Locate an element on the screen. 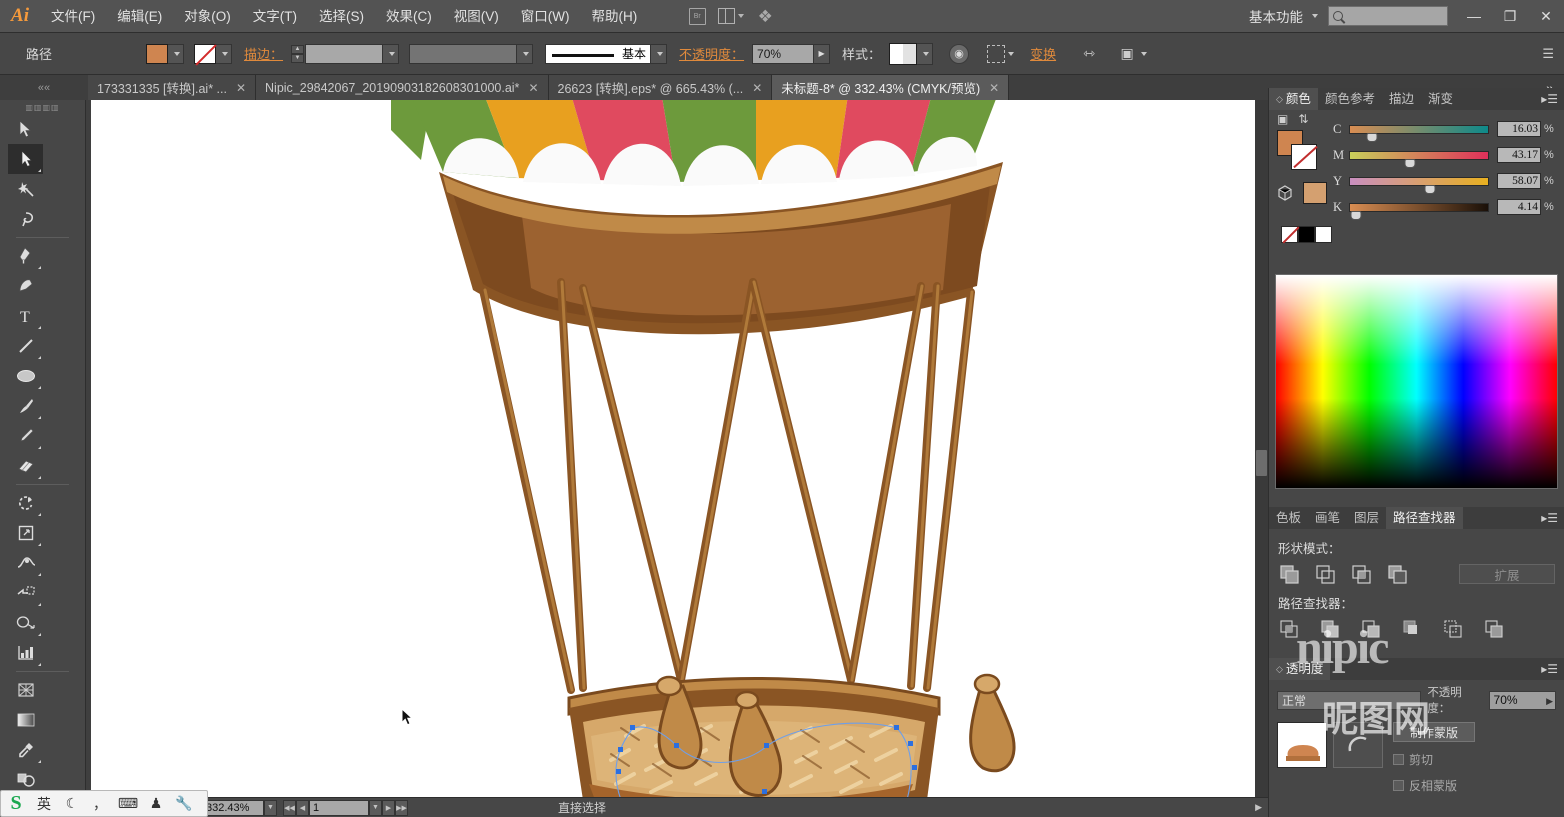 The image size is (1564, 817). slider-track-c is located at coordinates (1419, 133).